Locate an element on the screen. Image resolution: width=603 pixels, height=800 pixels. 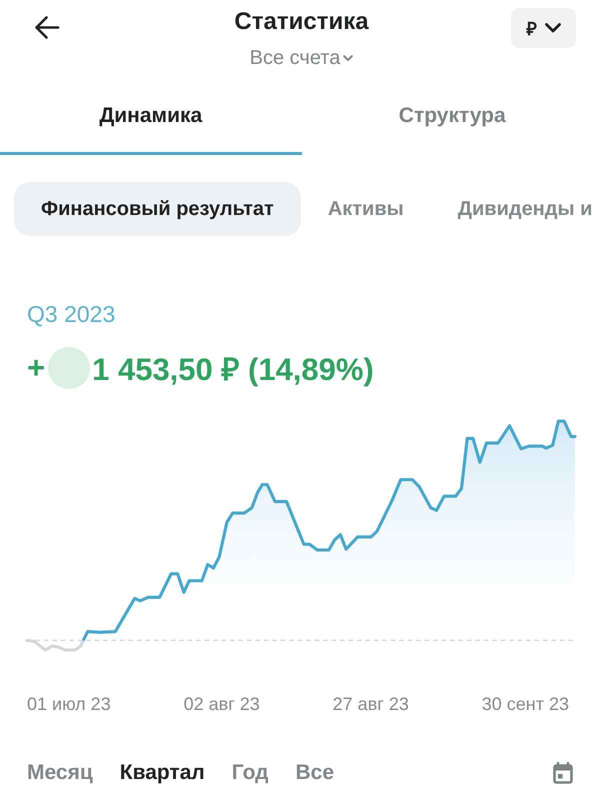
axis-label: 27 авг 23 is located at coordinates (370, 704).